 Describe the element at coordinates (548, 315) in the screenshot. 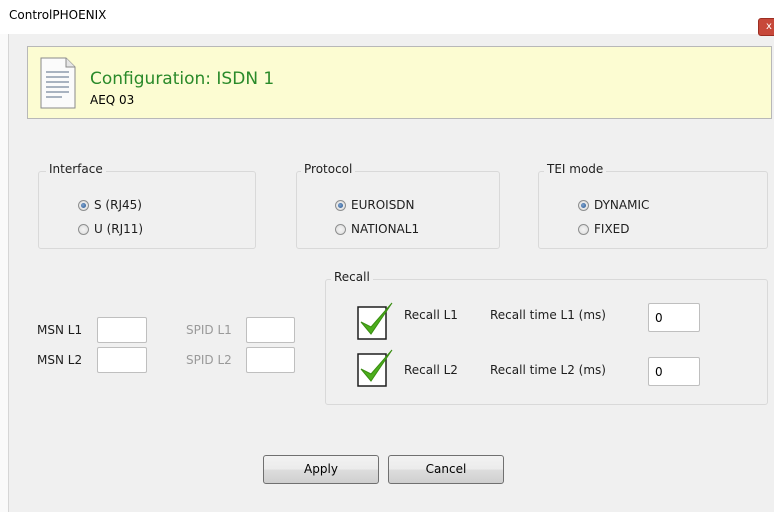

I see `recall-time-l1-label: Recall time L1 (ms)` at that location.